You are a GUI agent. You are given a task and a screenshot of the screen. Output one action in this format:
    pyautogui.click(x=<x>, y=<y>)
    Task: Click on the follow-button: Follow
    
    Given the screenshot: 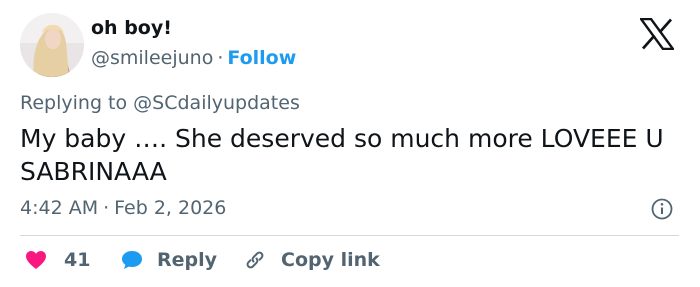 What is the action you would take?
    pyautogui.click(x=261, y=58)
    